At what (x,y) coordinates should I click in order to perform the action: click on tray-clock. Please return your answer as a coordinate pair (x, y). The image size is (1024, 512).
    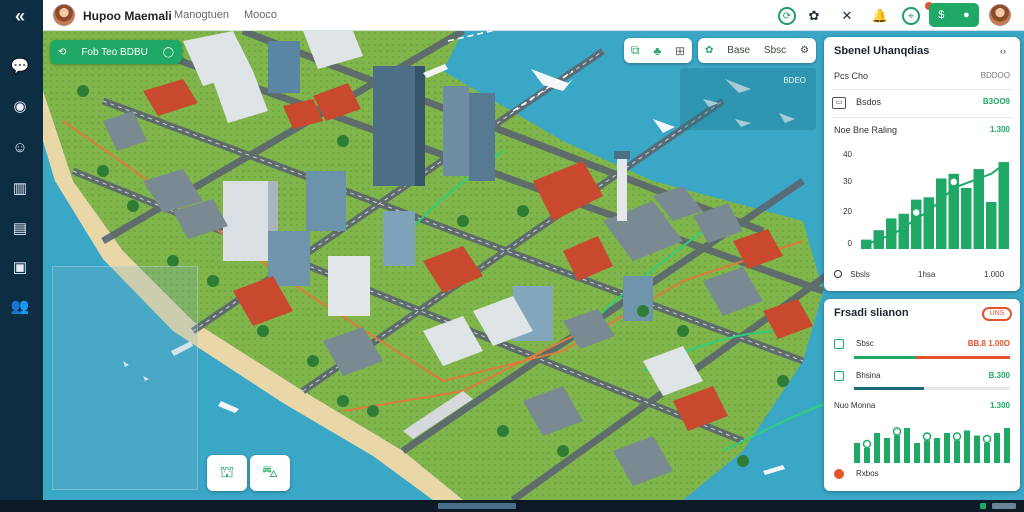
    Looking at the image, I should click on (1004, 506).